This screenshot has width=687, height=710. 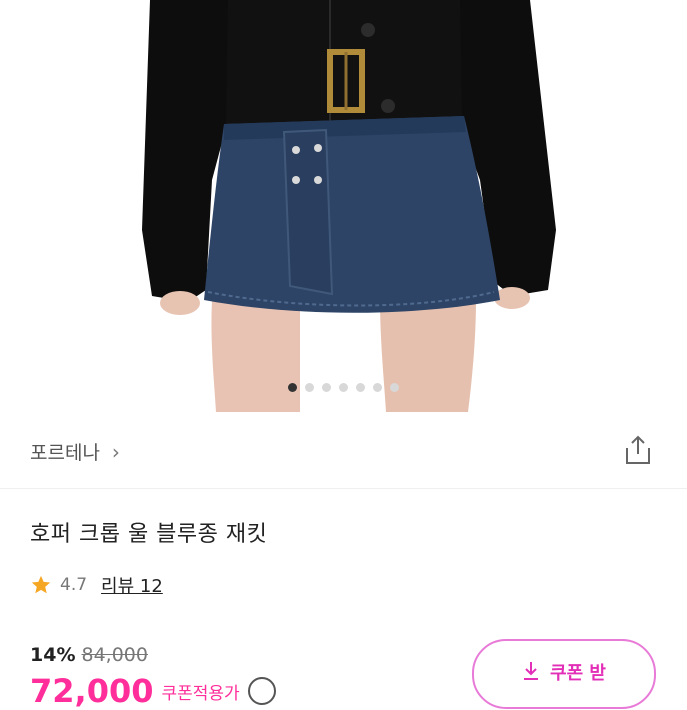 What do you see at coordinates (65, 453) in the screenshot?
I see `brand-name: 포르테나` at bounding box center [65, 453].